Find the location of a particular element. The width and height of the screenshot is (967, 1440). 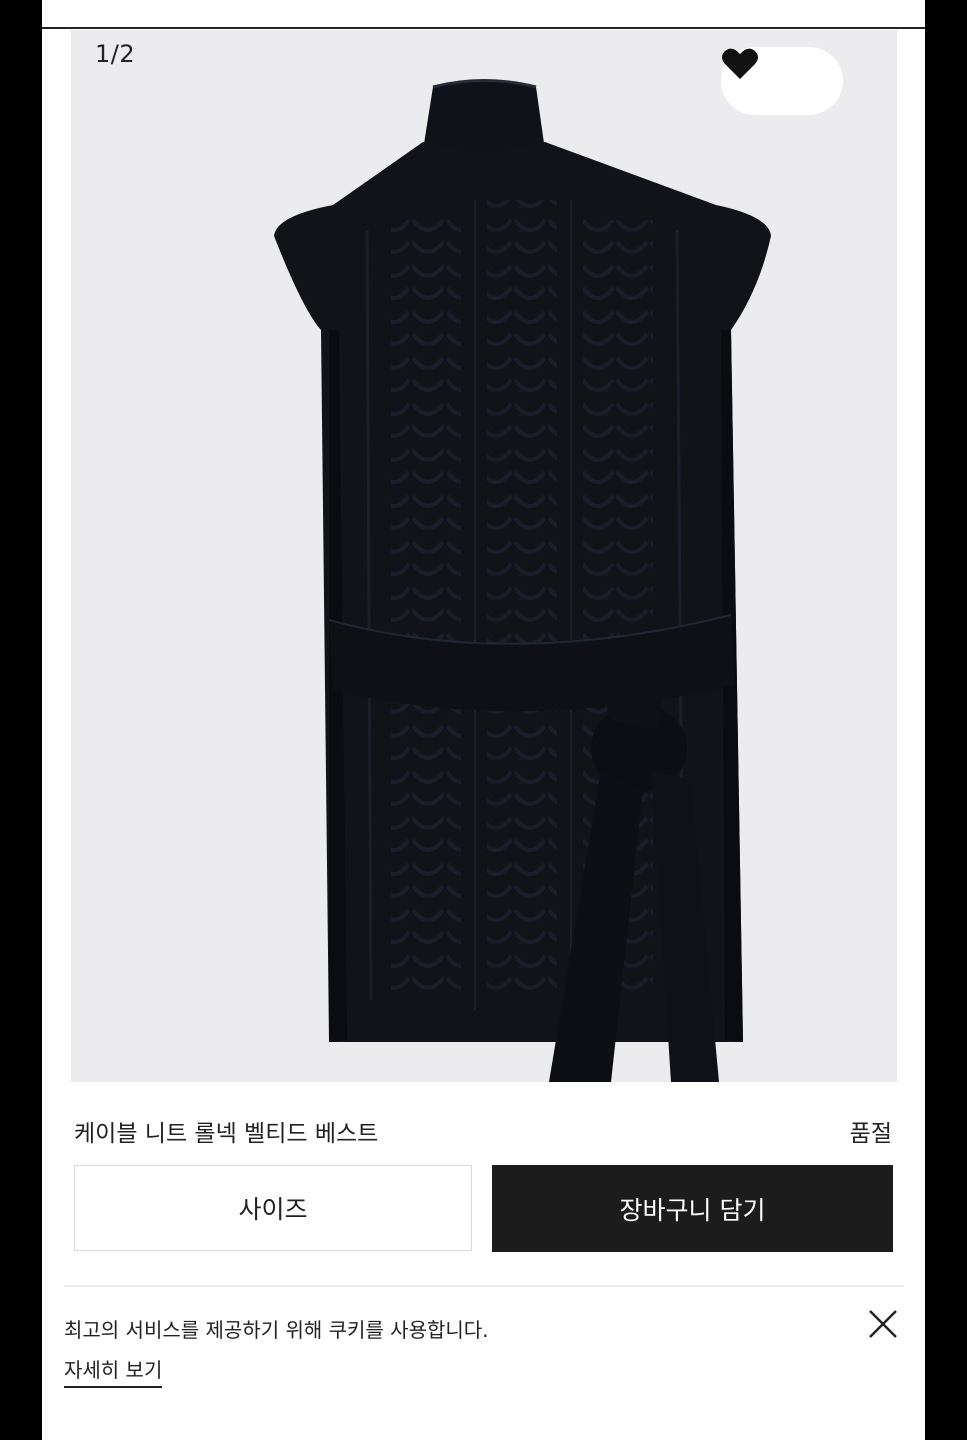

stock-status: 품절 is located at coordinates (870, 1134).